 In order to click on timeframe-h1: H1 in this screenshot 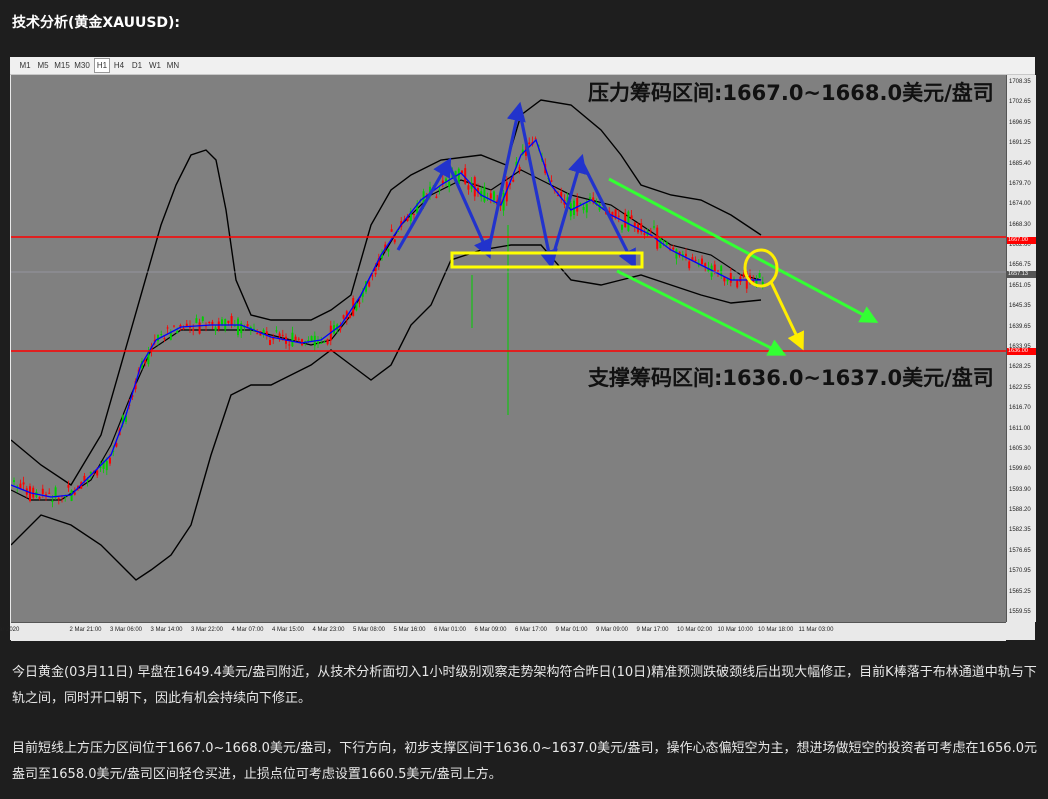, I will do `click(102, 65)`.